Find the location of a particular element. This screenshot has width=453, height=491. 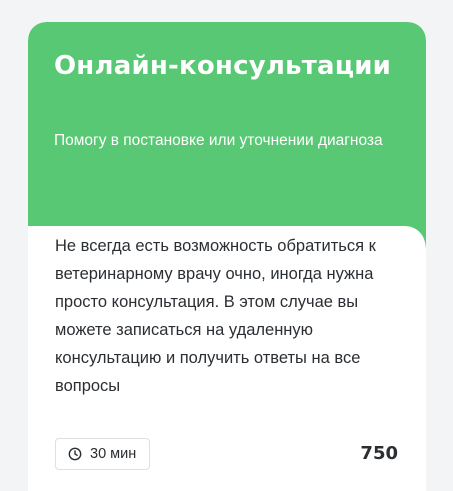

duration-badge: 30 мин is located at coordinates (103, 454).